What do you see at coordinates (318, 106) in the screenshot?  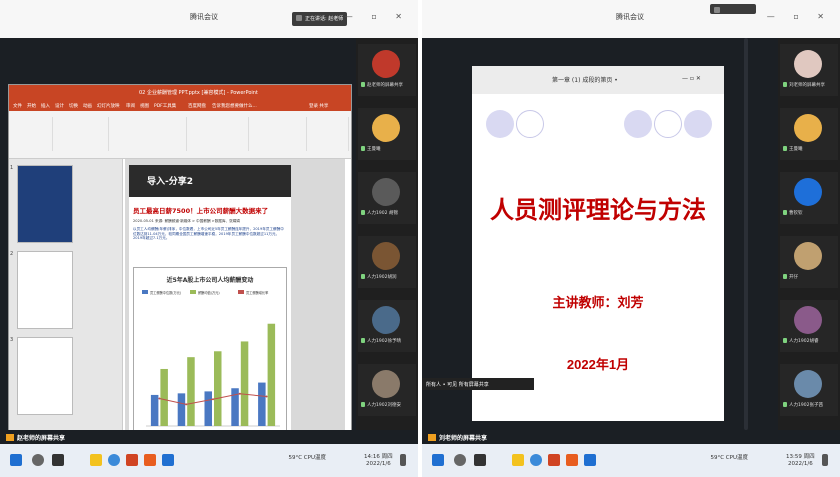 I see `login-share-button: 登录 共享` at bounding box center [318, 106].